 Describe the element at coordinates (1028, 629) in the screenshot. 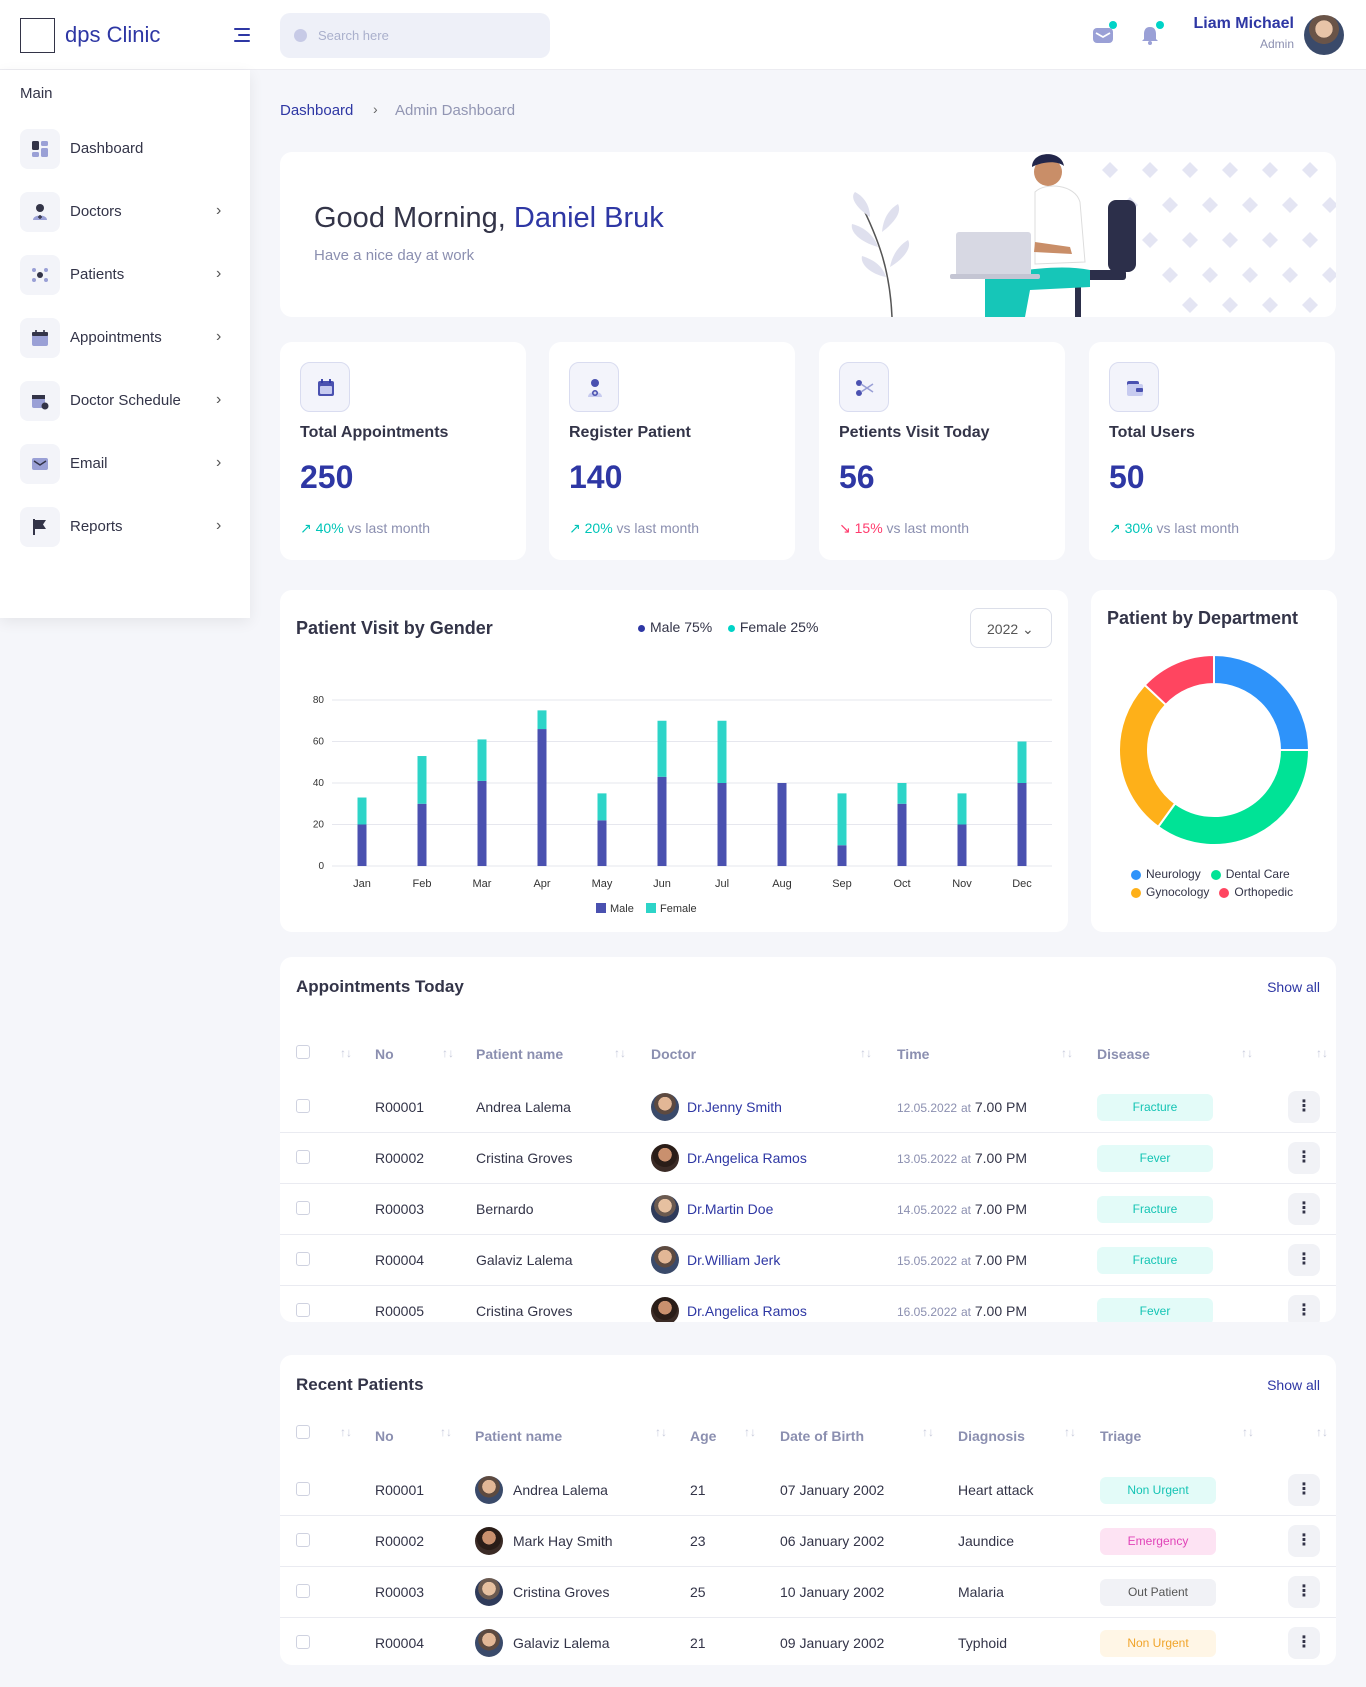

I see `chevron-down-icon: ⌄` at that location.